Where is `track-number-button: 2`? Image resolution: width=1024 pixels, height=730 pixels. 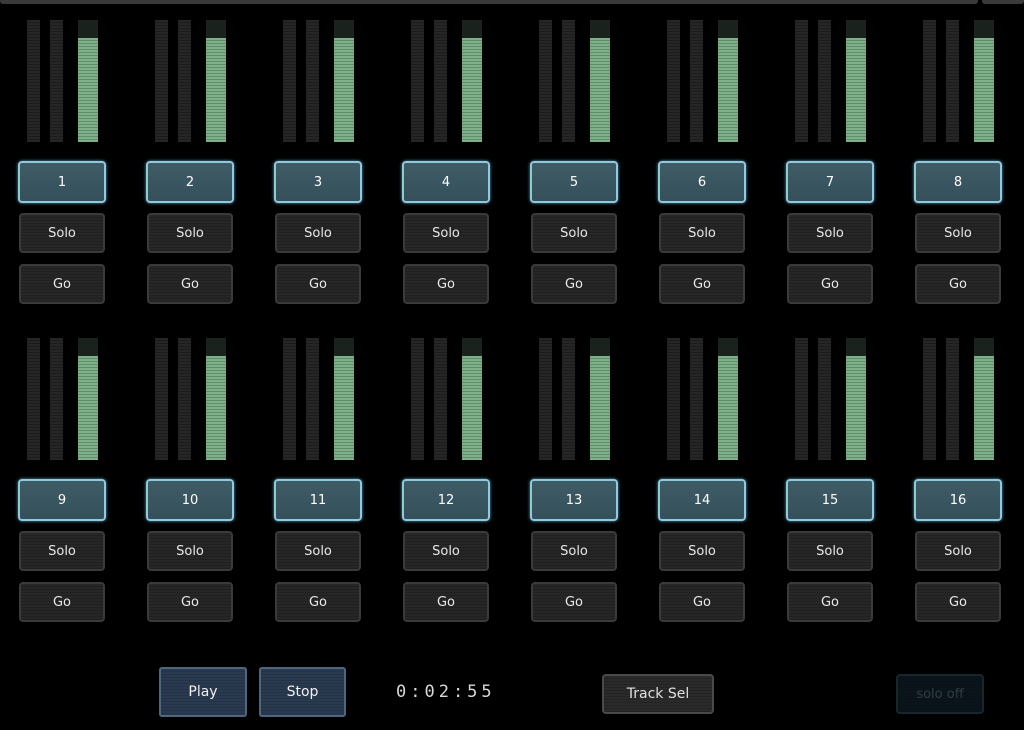
track-number-button: 2 is located at coordinates (190, 182).